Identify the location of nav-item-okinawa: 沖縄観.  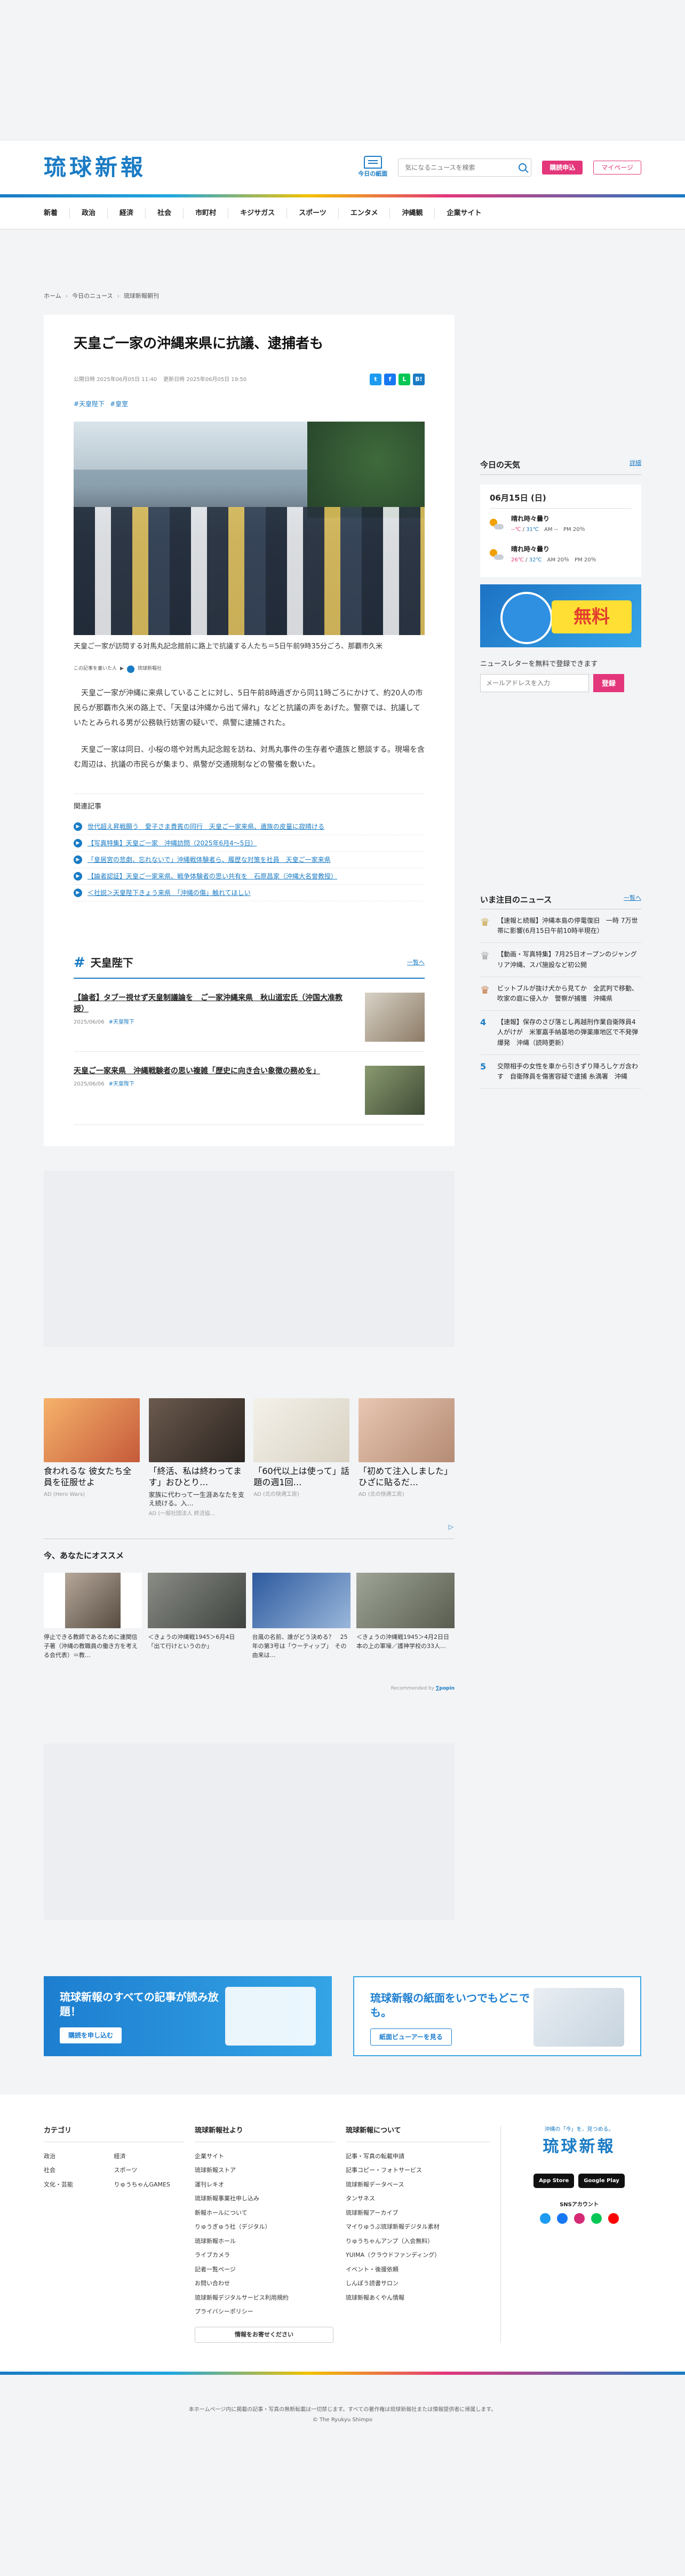
(413, 213).